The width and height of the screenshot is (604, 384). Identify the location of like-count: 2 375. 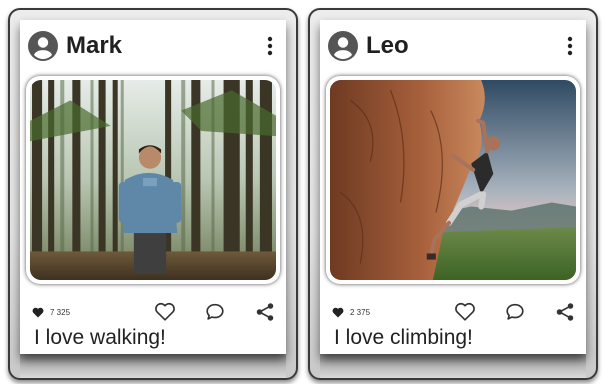
(351, 312).